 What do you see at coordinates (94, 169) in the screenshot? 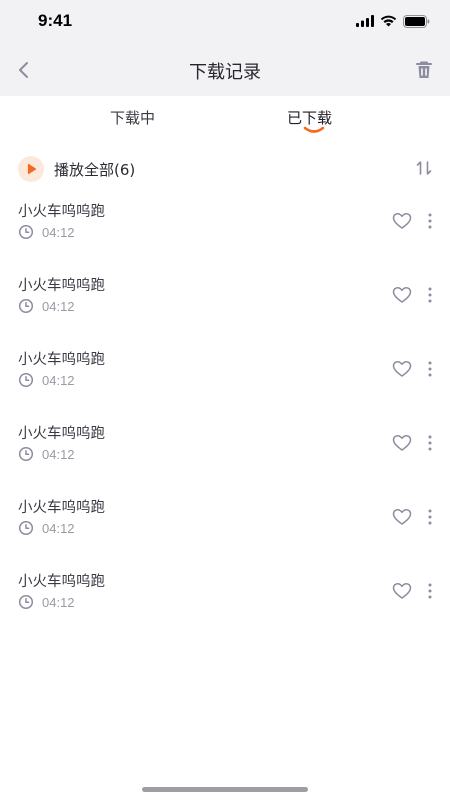
I see `play-all-label: 播放全部(6)` at bounding box center [94, 169].